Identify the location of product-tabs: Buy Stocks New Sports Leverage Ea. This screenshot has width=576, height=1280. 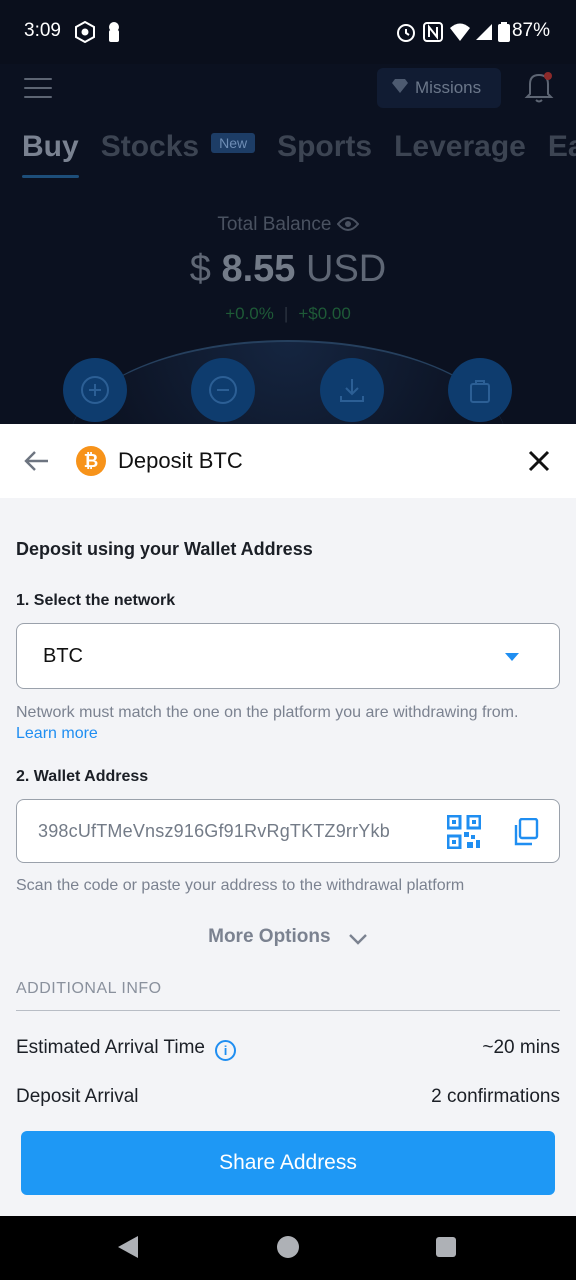
(299, 154).